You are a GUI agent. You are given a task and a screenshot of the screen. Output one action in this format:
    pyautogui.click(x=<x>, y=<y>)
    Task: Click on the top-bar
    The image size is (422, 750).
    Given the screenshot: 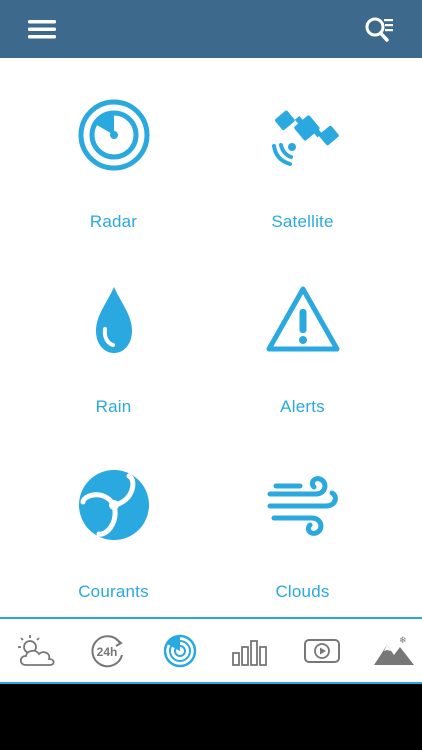 What is the action you would take?
    pyautogui.click(x=211, y=29)
    